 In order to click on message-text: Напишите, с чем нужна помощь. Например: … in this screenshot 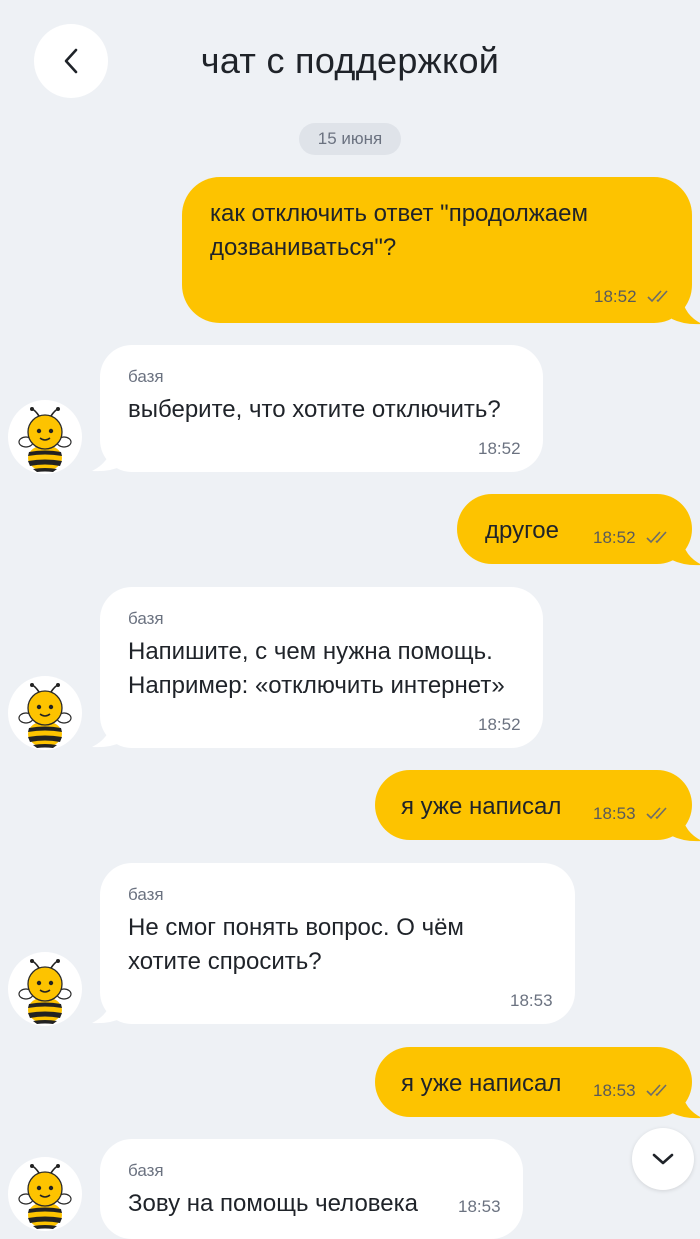, I will do `click(316, 668)`.